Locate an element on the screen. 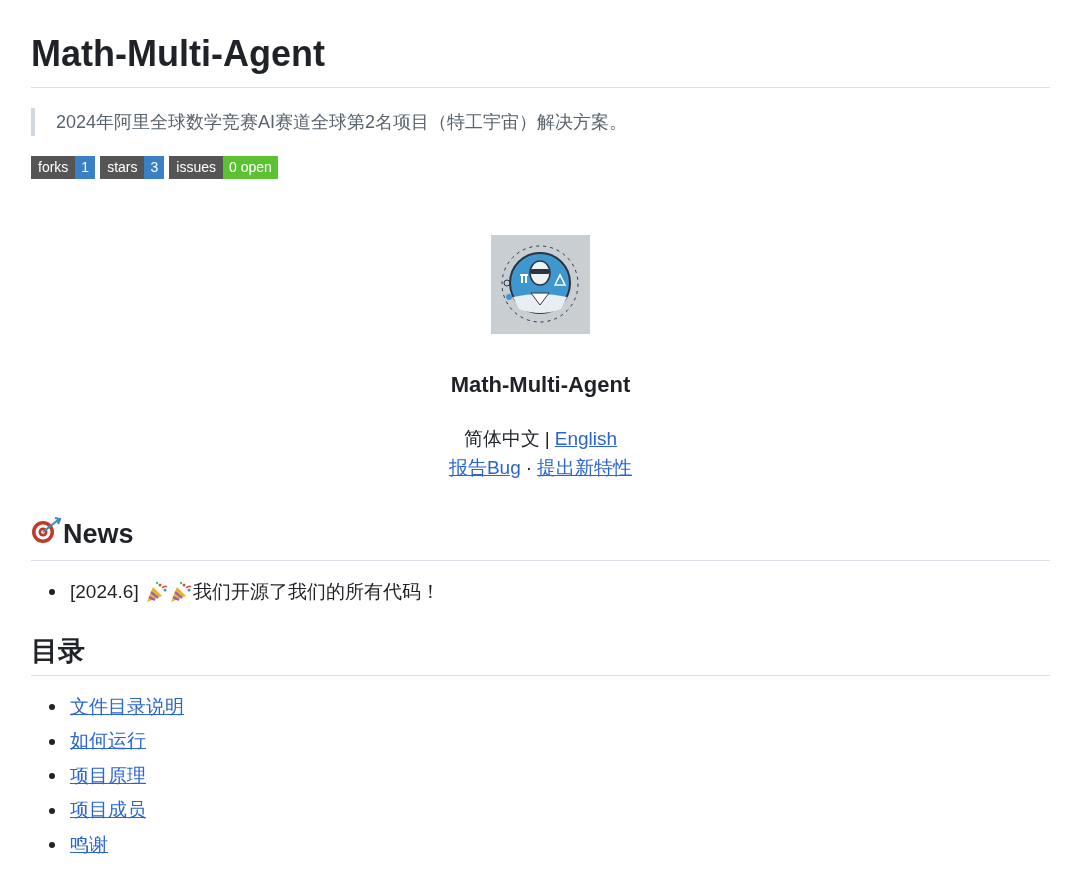  badge-value: 1 is located at coordinates (85, 168).